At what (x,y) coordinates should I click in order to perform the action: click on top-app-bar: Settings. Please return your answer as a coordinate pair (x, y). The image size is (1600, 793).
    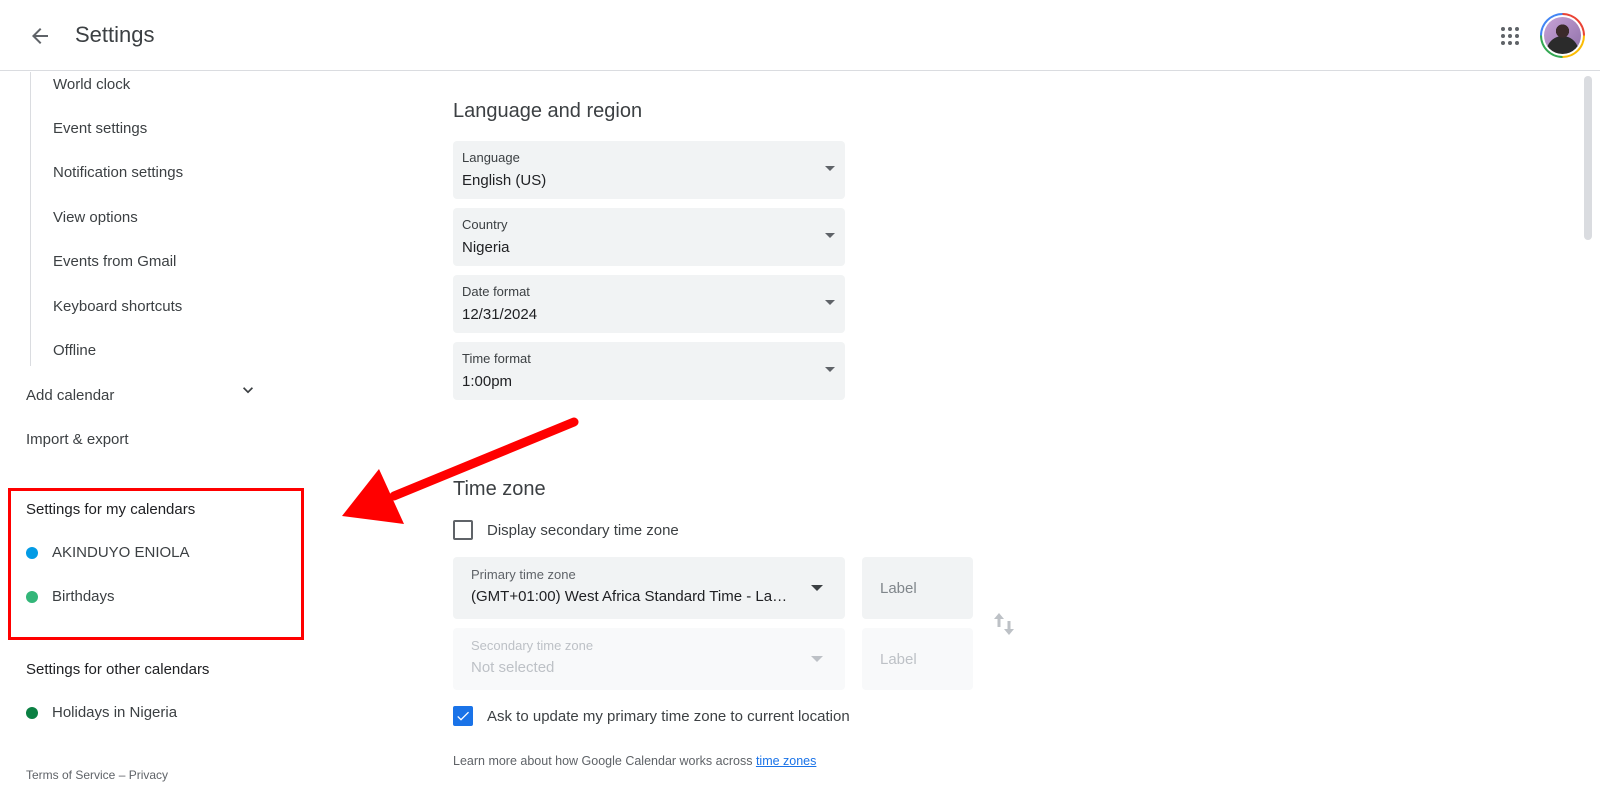
    Looking at the image, I should click on (800, 35).